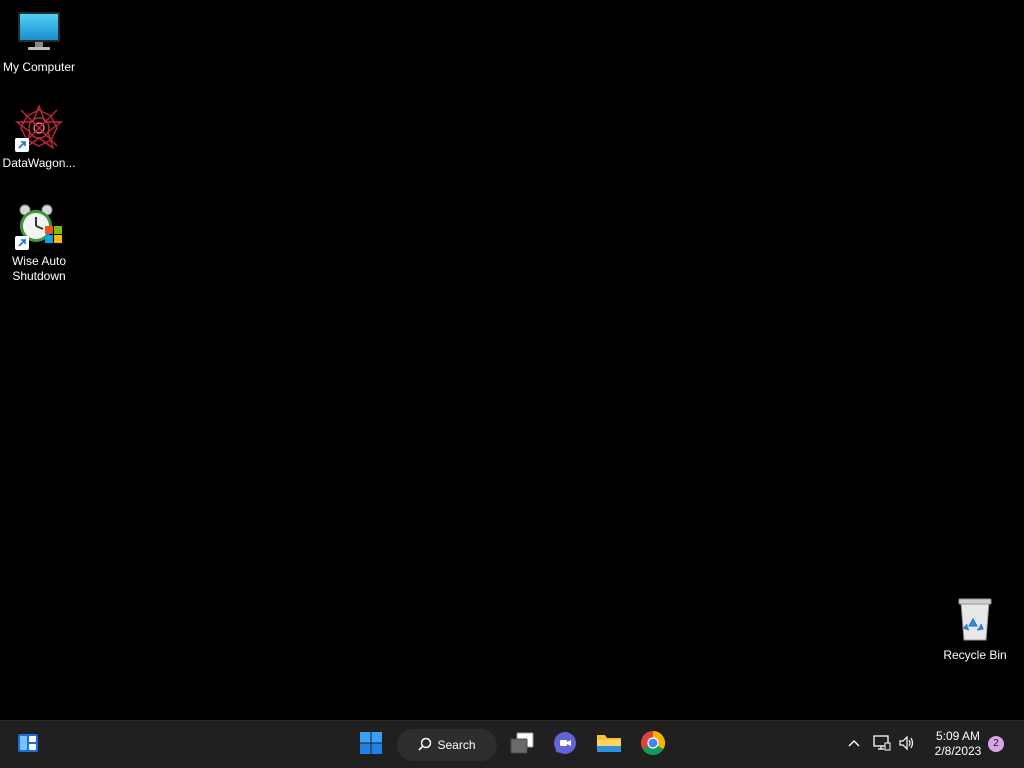  I want to click on show-hidden-icons-button, so click(854, 745).